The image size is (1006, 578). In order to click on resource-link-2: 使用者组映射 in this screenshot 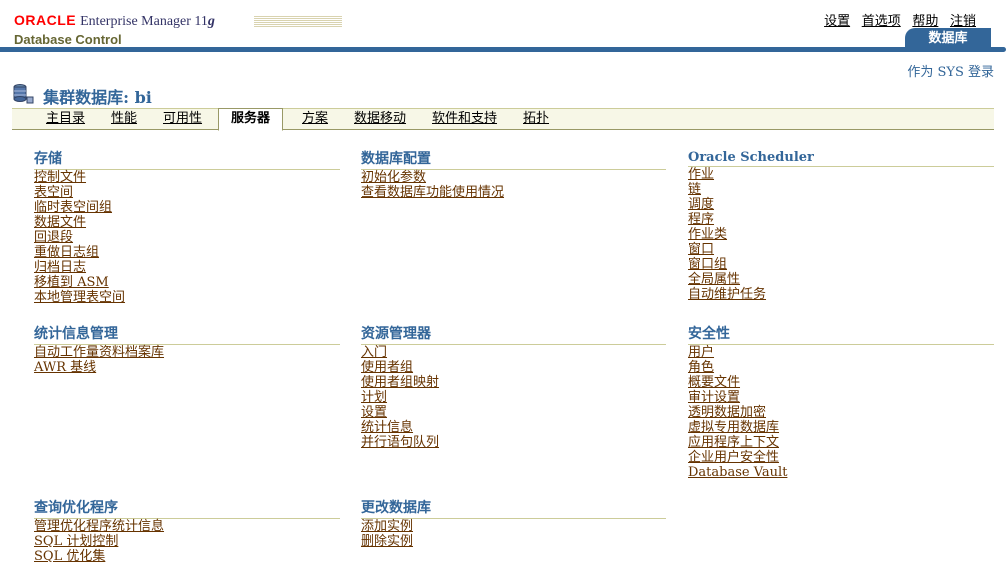, I will do `click(400, 382)`.